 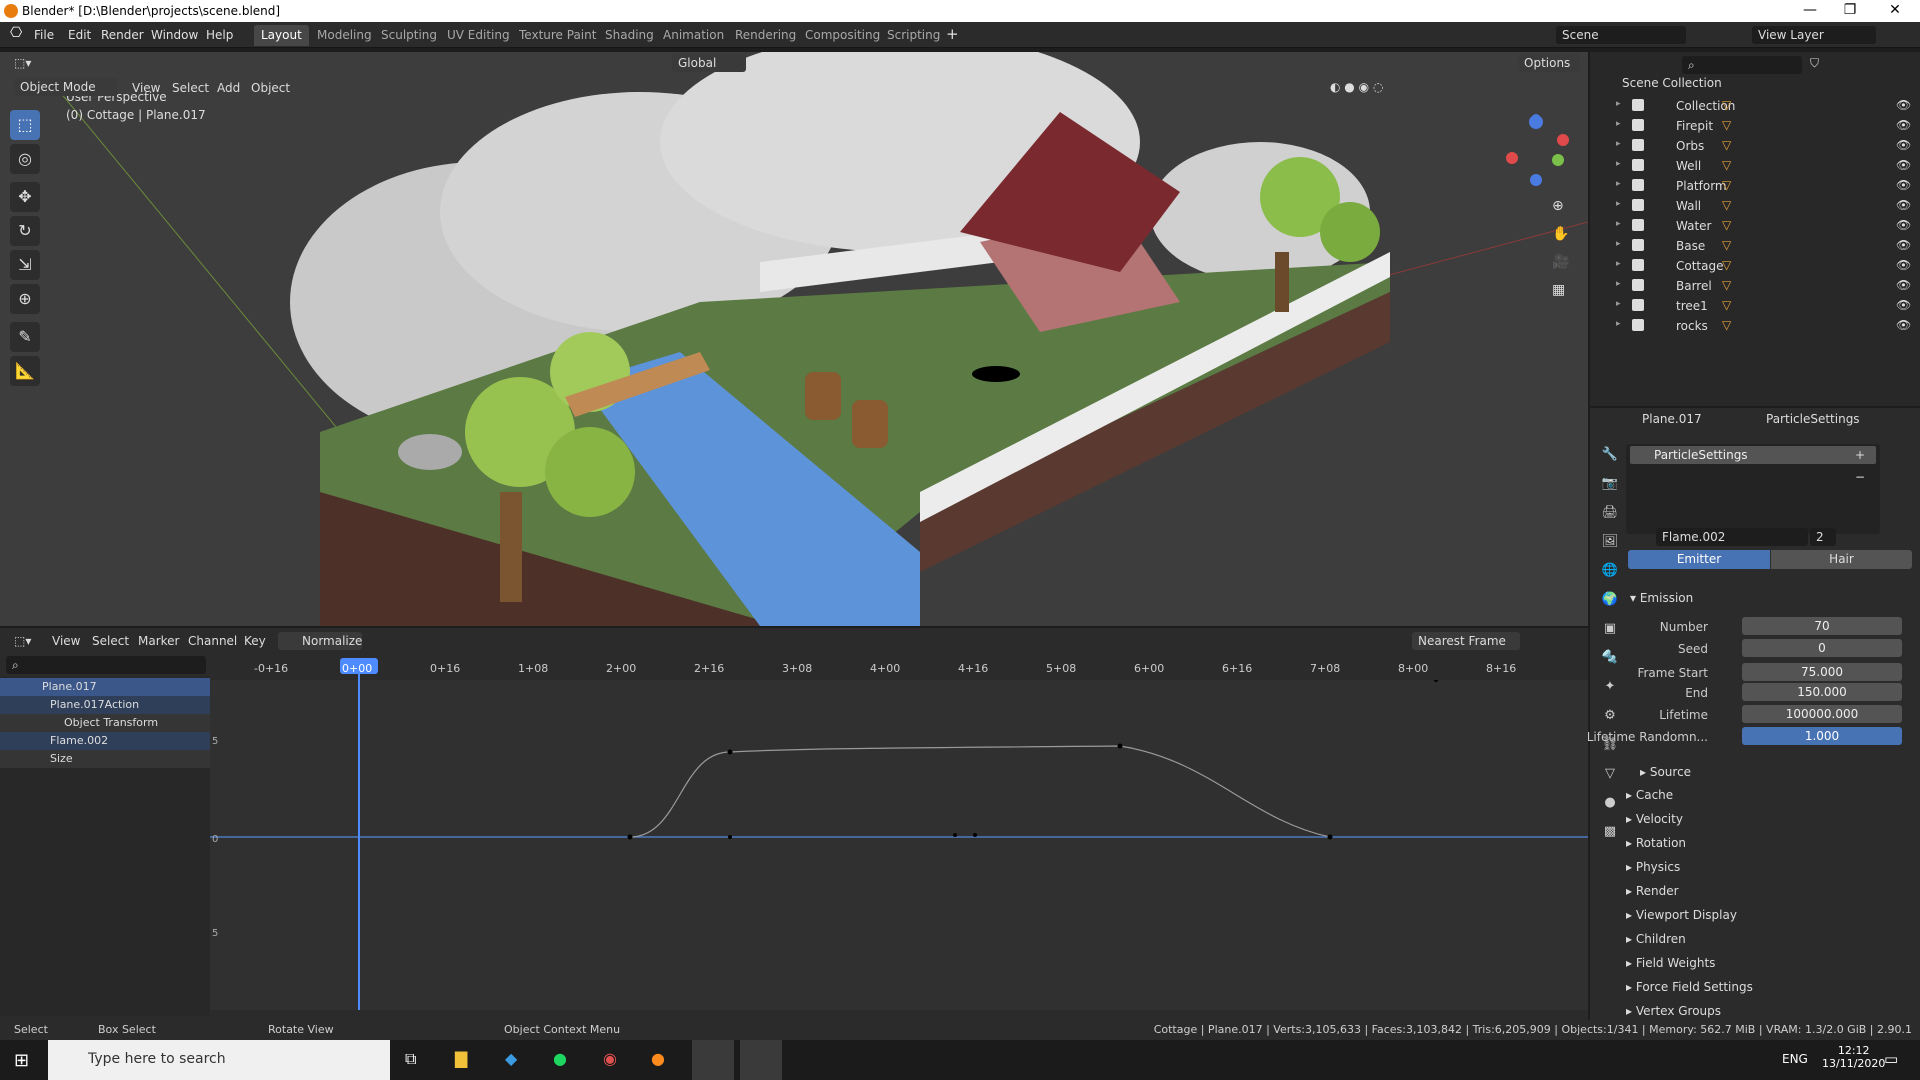 What do you see at coordinates (320, 641) in the screenshot?
I see `normalize-toggle: Normalize` at bounding box center [320, 641].